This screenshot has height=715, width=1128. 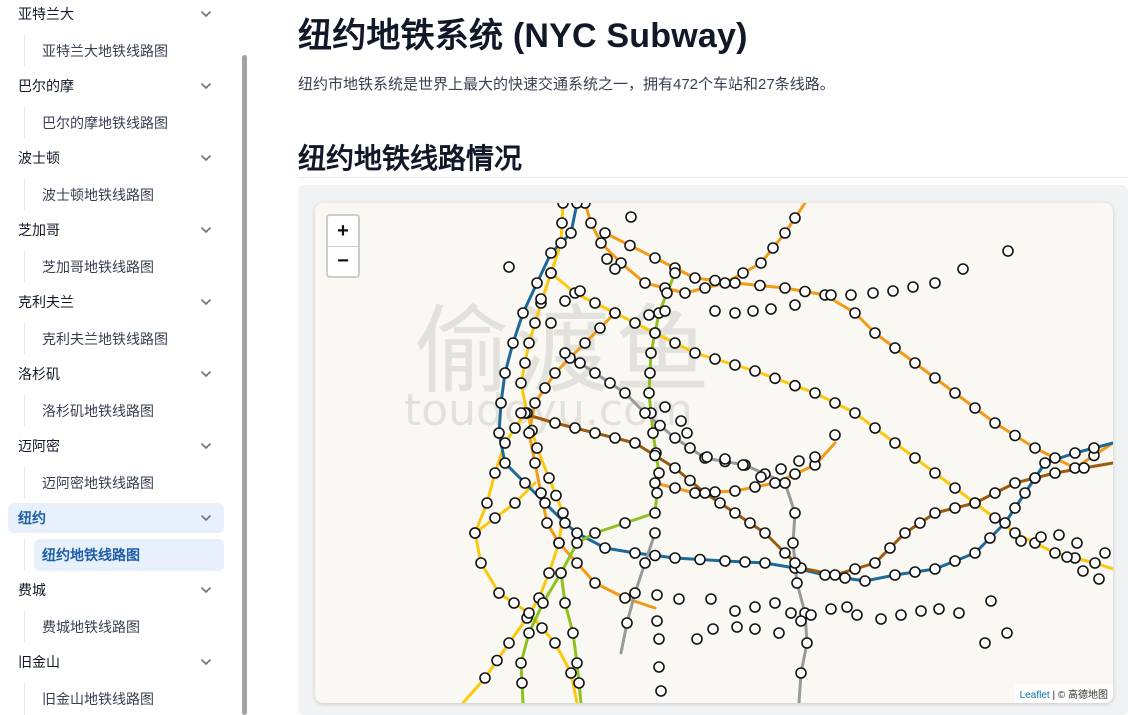 What do you see at coordinates (129, 51) in the screenshot?
I see `sidebar-item-map-link: 亚特兰大地铁线路图` at bounding box center [129, 51].